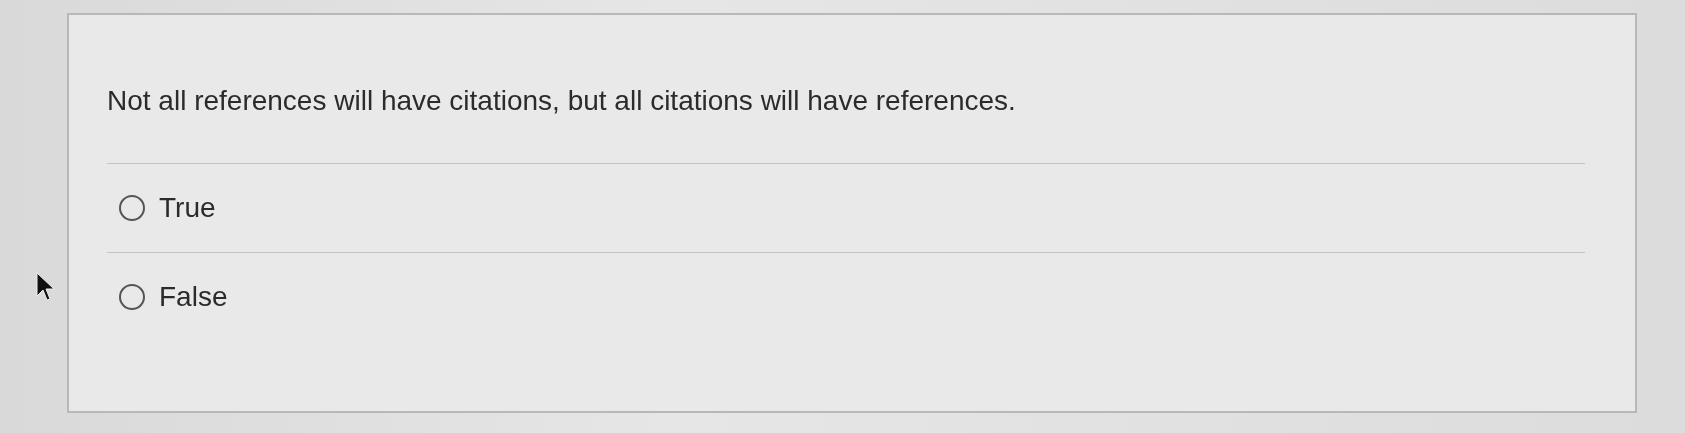  What do you see at coordinates (193, 297) in the screenshot?
I see `option-label: False` at bounding box center [193, 297].